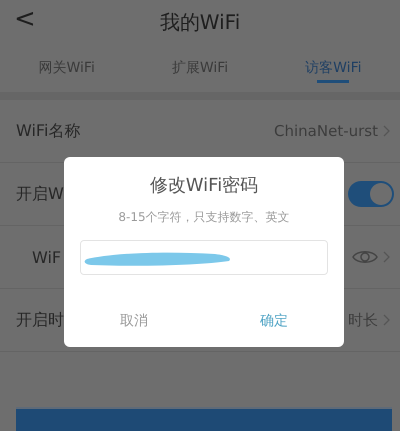  I want to click on row-label: 开启W, so click(40, 194).